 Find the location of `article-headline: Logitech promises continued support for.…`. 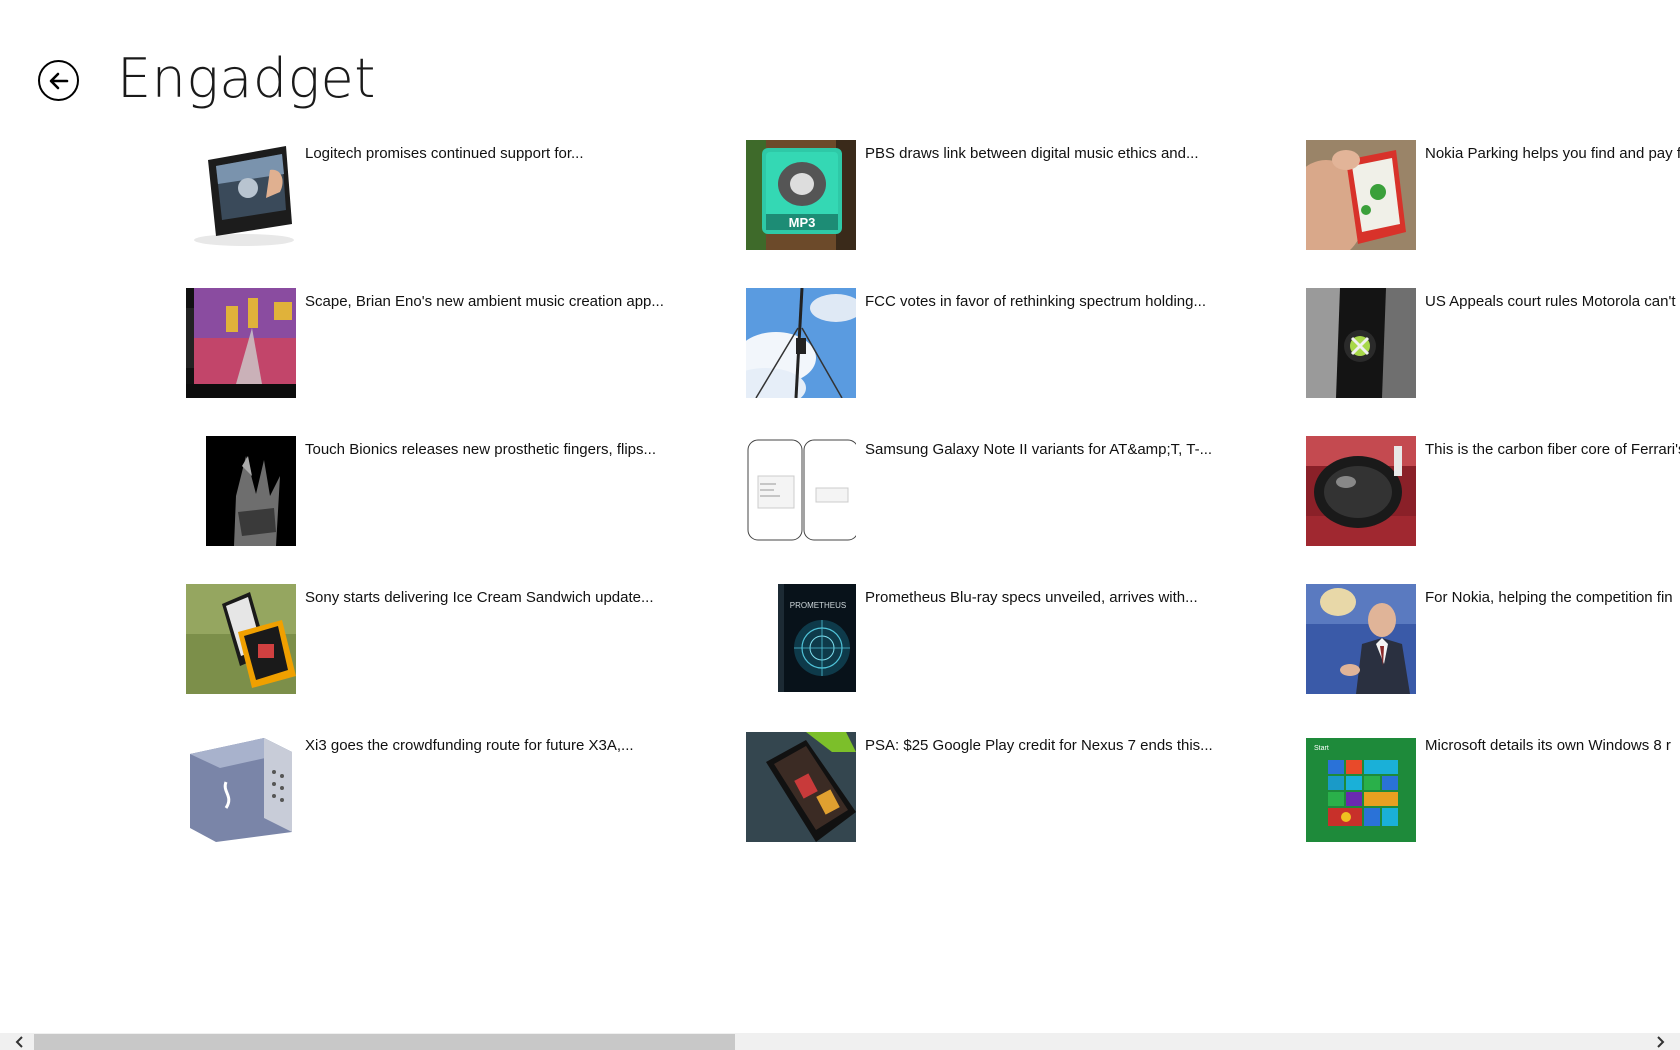

article-headline: Logitech promises continued support for.… is located at coordinates (444, 153).